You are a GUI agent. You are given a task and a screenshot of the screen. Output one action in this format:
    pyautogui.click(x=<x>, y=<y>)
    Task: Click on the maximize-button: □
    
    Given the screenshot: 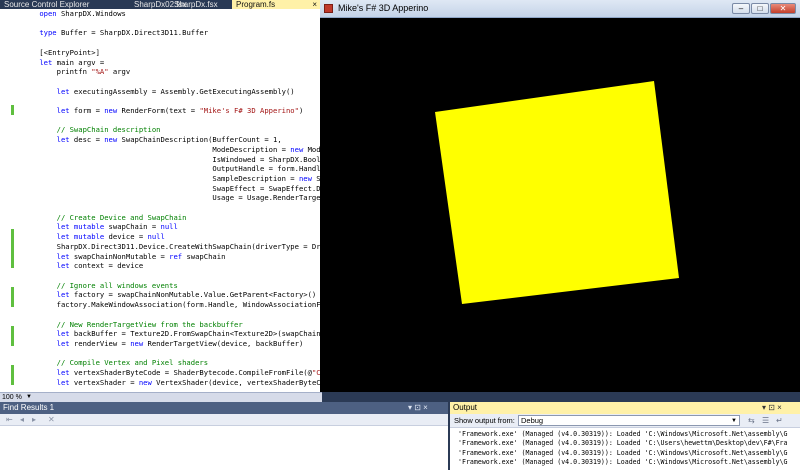 What is the action you would take?
    pyautogui.click(x=760, y=8)
    